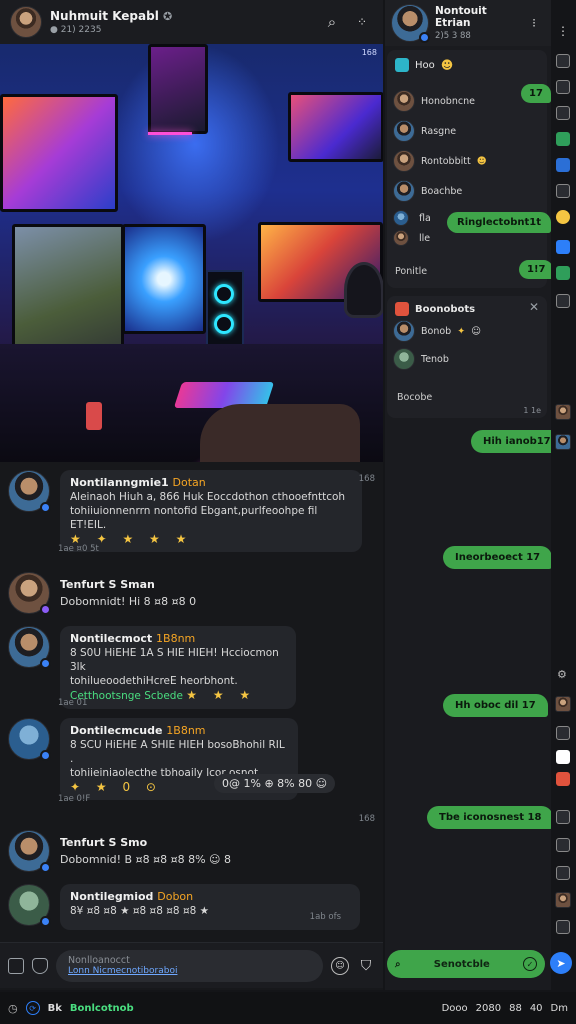 This screenshot has height=1024, width=576. I want to click on sender-role: 1B8nm, so click(186, 730).